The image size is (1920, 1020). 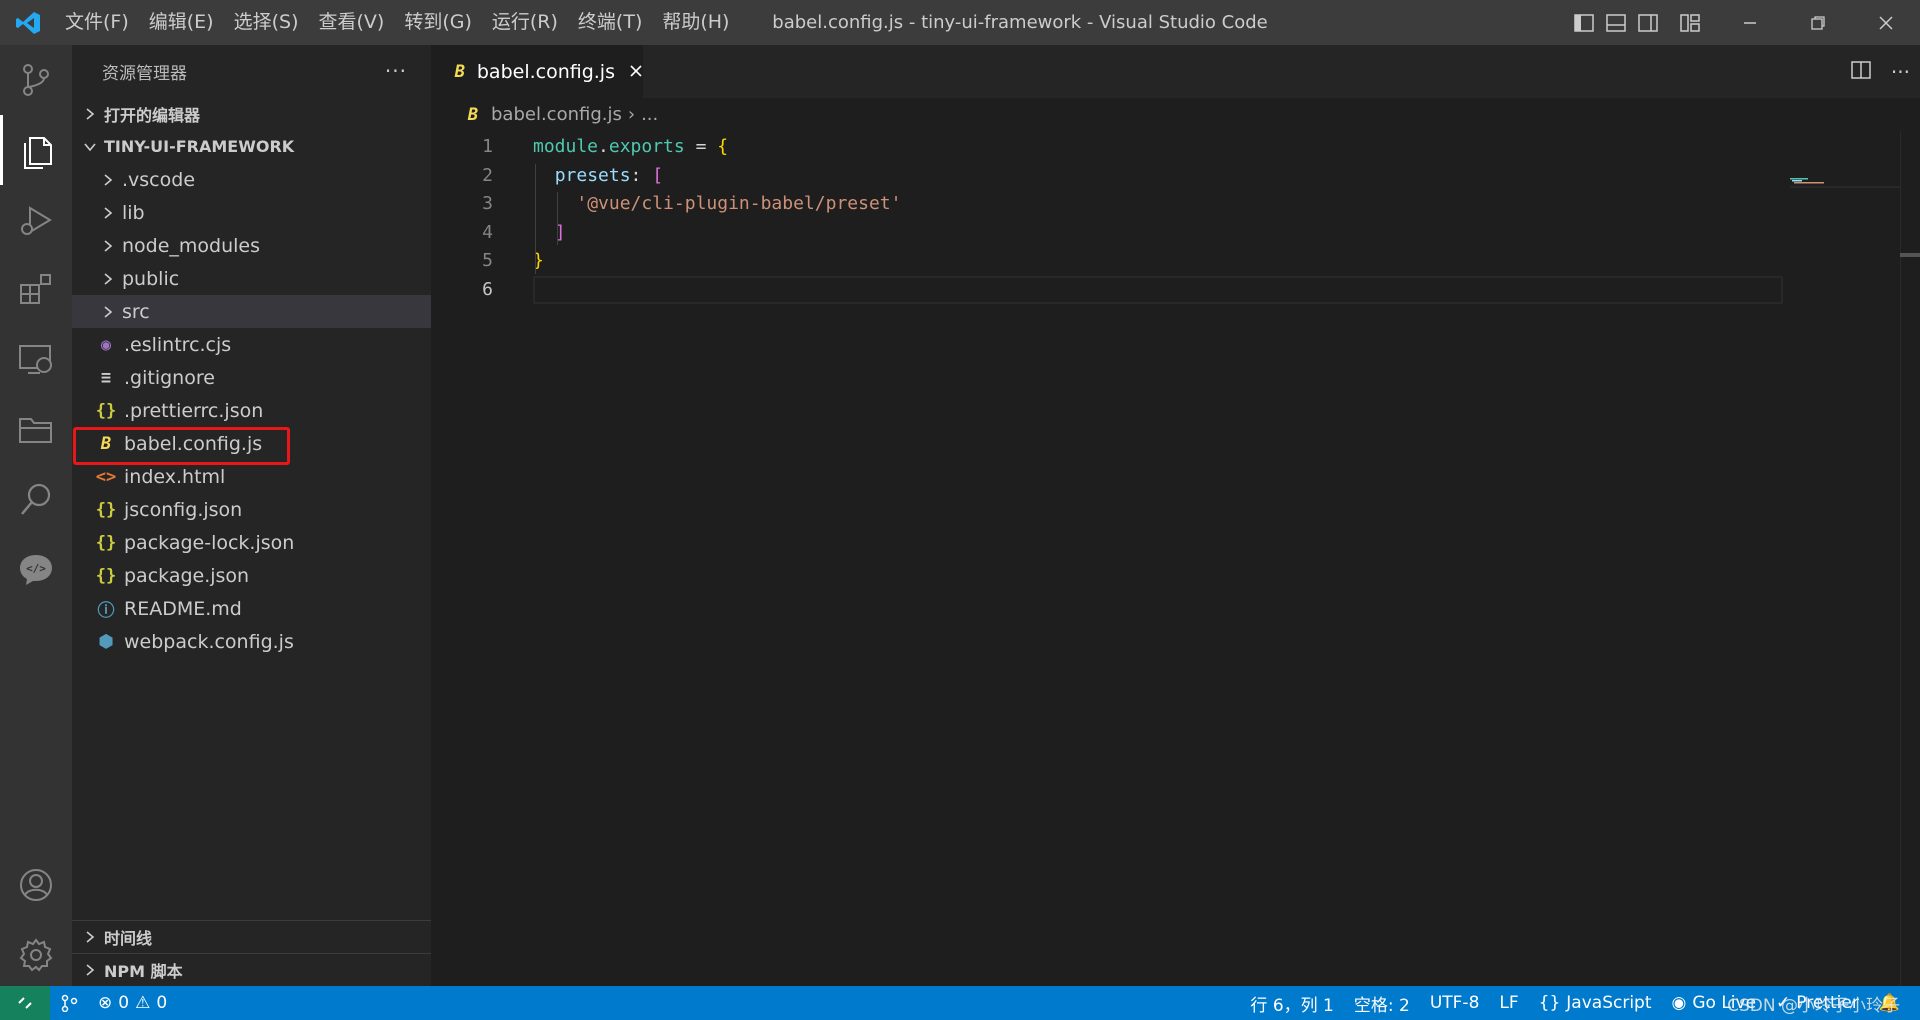 What do you see at coordinates (1648, 22) in the screenshot?
I see `toggle-secondary-sidebar-icon` at bounding box center [1648, 22].